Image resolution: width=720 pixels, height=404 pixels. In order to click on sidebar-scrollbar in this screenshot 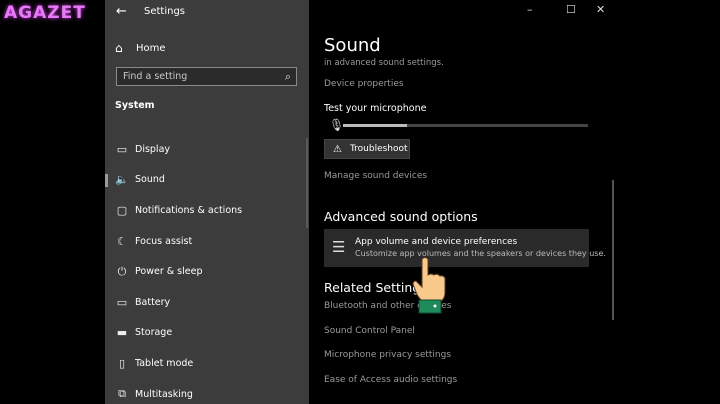, I will do `click(307, 183)`.